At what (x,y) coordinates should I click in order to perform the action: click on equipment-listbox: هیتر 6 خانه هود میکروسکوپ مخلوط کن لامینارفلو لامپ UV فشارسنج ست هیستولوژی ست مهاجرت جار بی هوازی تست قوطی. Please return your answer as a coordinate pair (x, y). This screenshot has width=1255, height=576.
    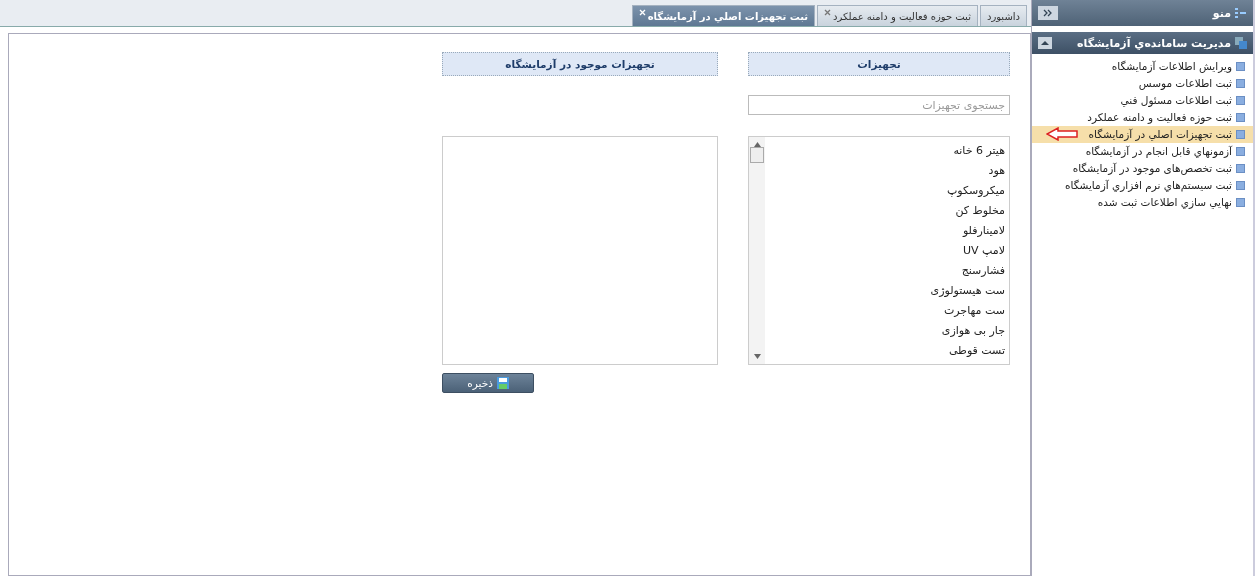
    Looking at the image, I should click on (879, 250).